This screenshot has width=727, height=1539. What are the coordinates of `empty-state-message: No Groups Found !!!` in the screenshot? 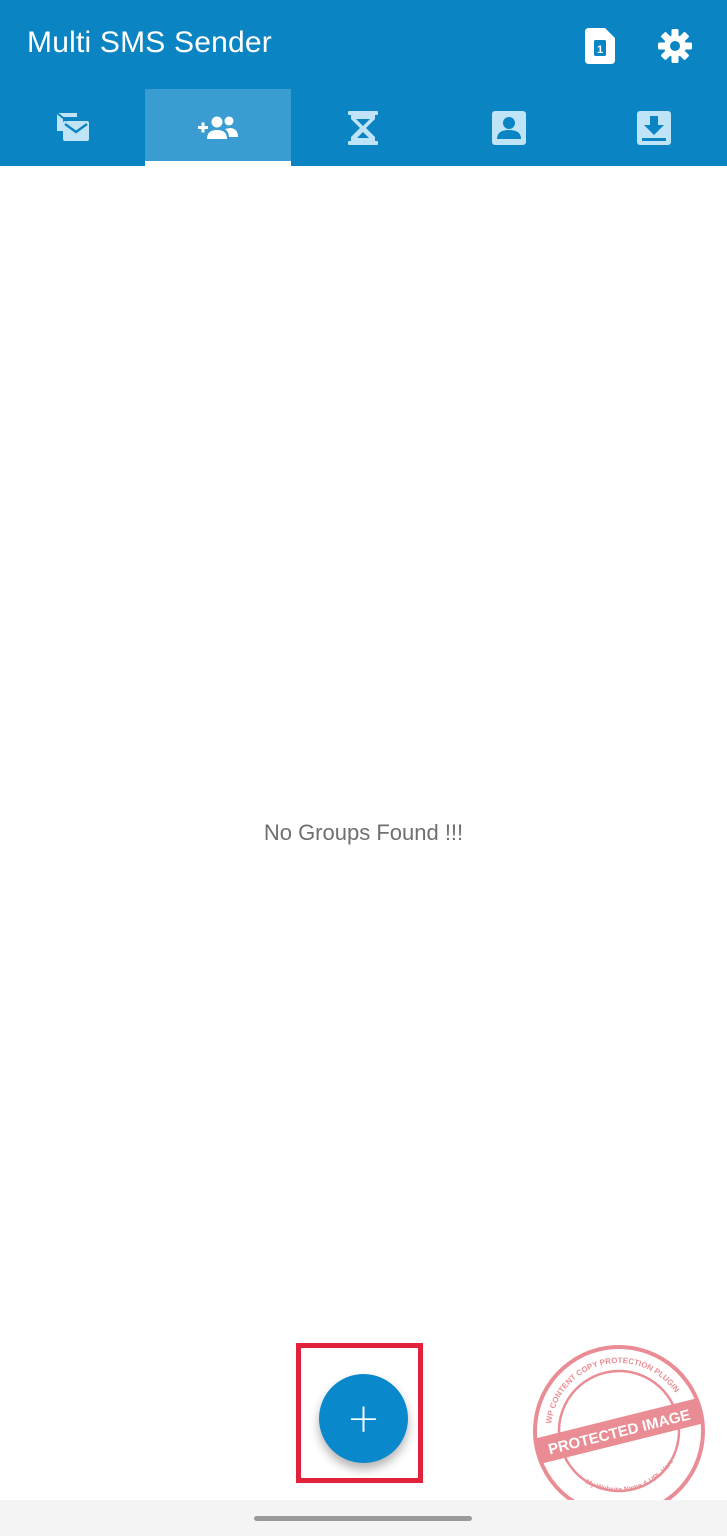 It's located at (363, 832).